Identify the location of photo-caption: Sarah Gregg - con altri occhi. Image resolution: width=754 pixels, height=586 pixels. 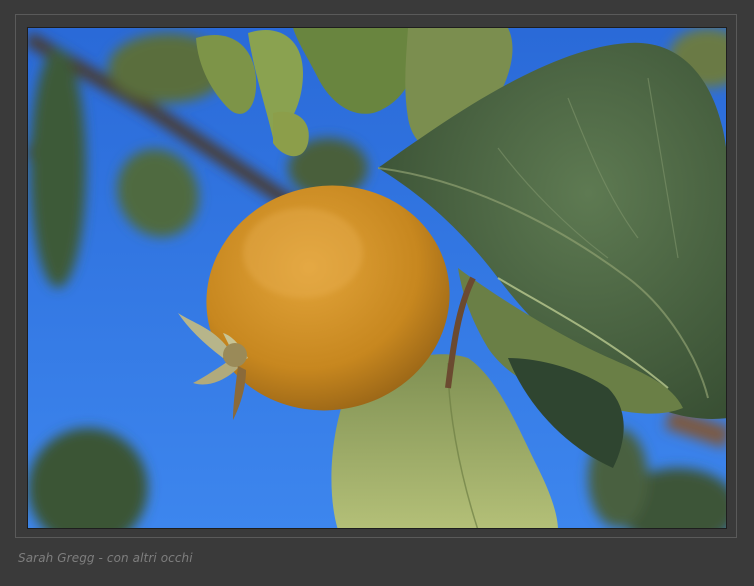
(105, 558).